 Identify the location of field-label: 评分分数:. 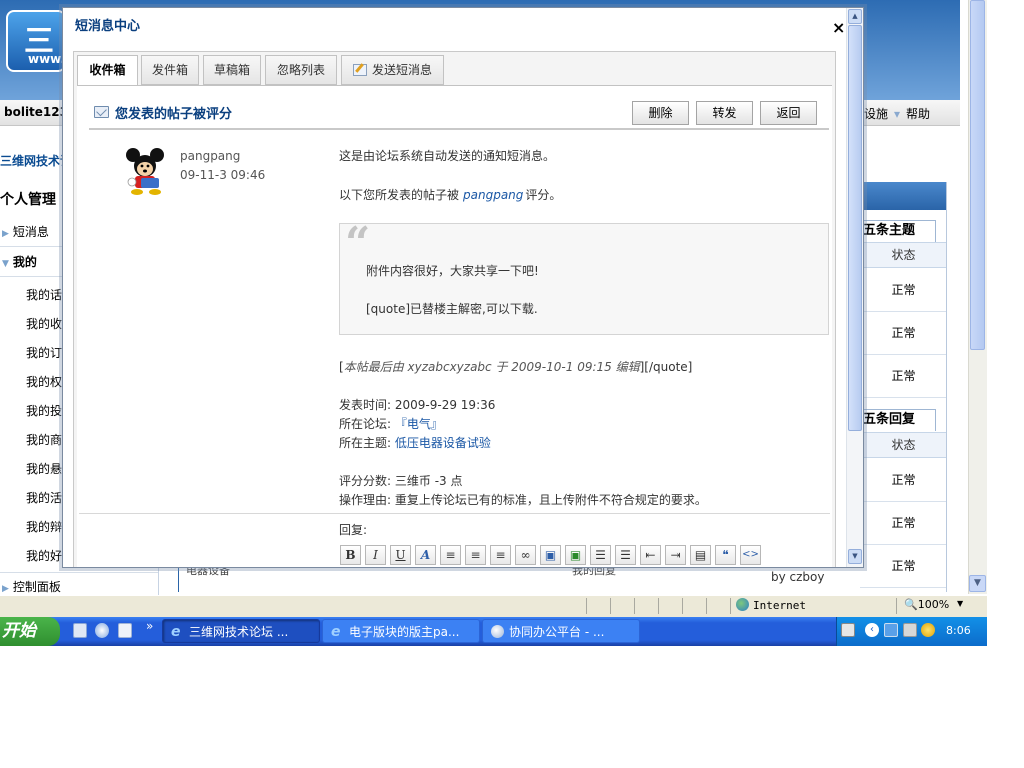
(365, 481).